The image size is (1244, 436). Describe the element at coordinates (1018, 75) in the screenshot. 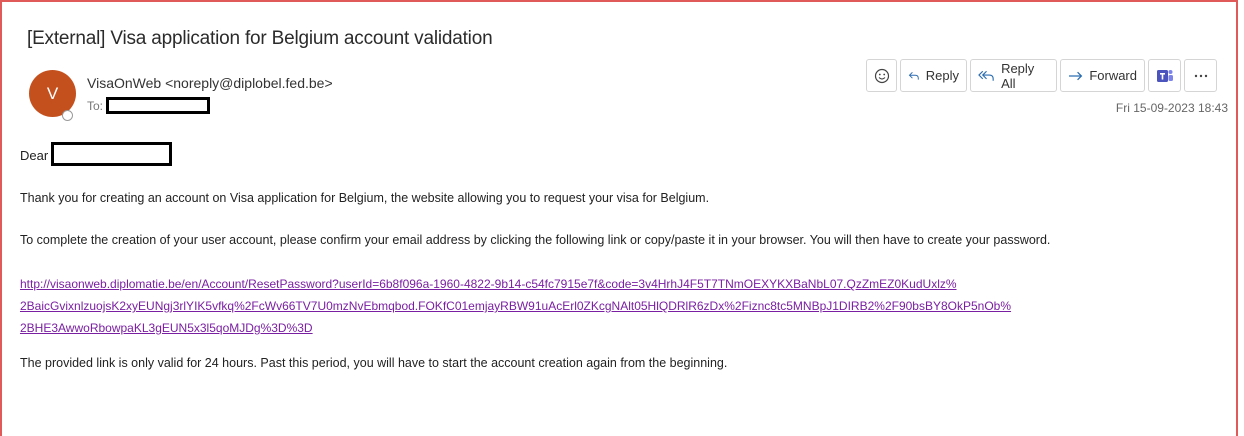

I see `reply-all-label: Reply All` at that location.